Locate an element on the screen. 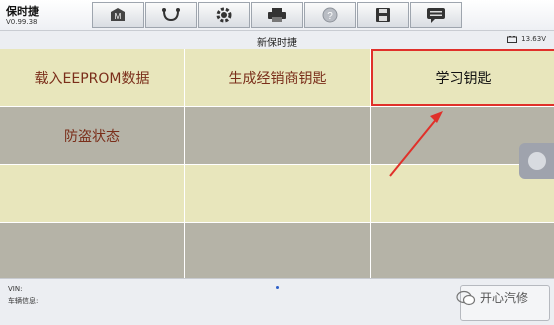 Image resolution: width=554 pixels, height=325 pixels. app-title: 保时捷 is located at coordinates (22, 11).